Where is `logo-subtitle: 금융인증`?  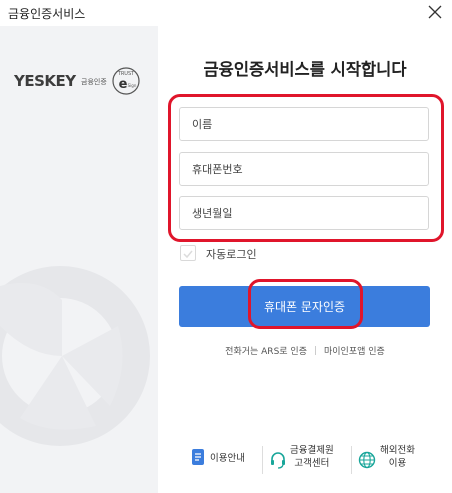 logo-subtitle: 금융인증 is located at coordinates (94, 82).